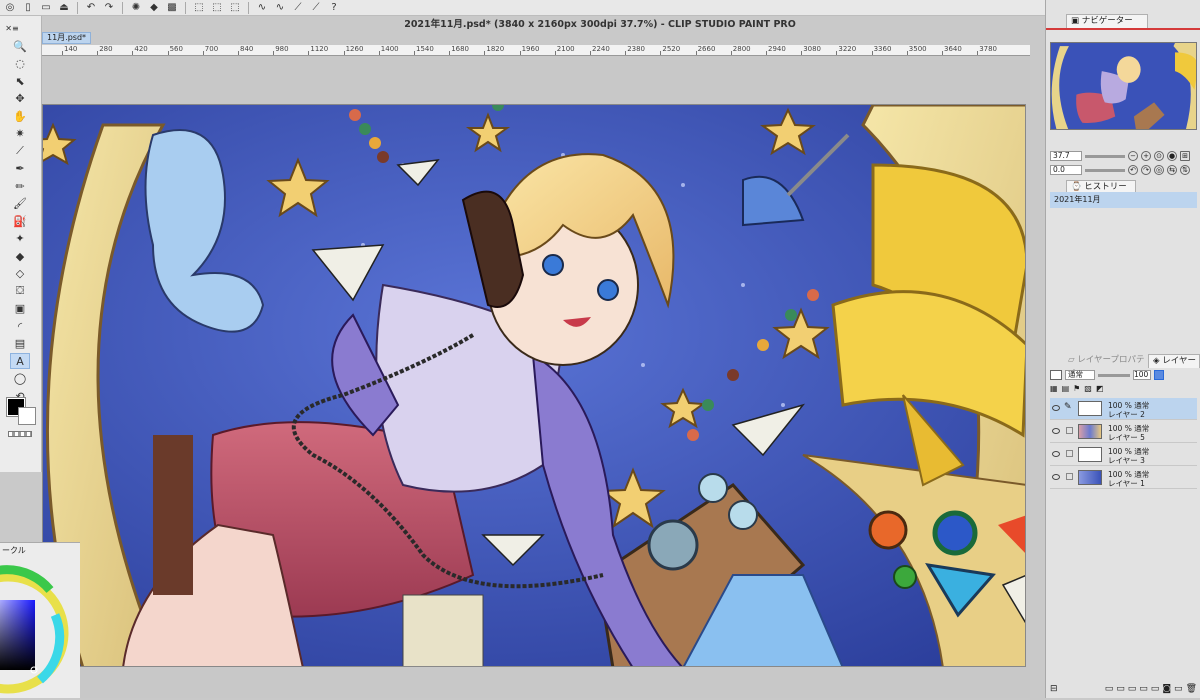 The height and width of the screenshot is (700, 1200). What do you see at coordinates (1066, 389) in the screenshot?
I see `clip-icon: ▤` at bounding box center [1066, 389].